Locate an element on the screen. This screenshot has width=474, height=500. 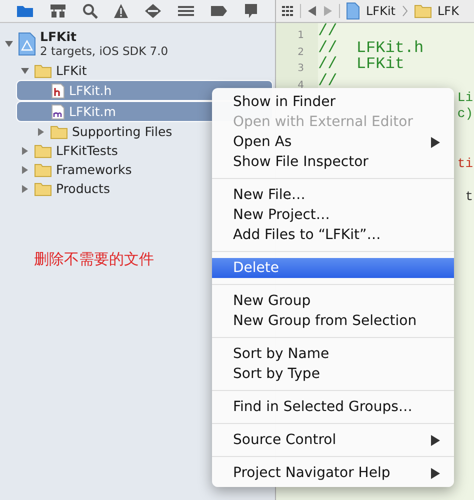
line-number: 4 is located at coordinates (301, 85).